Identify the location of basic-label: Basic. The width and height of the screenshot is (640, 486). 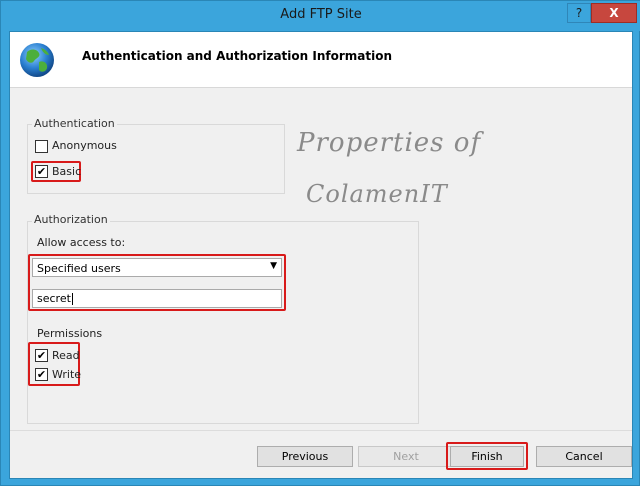
(67, 171).